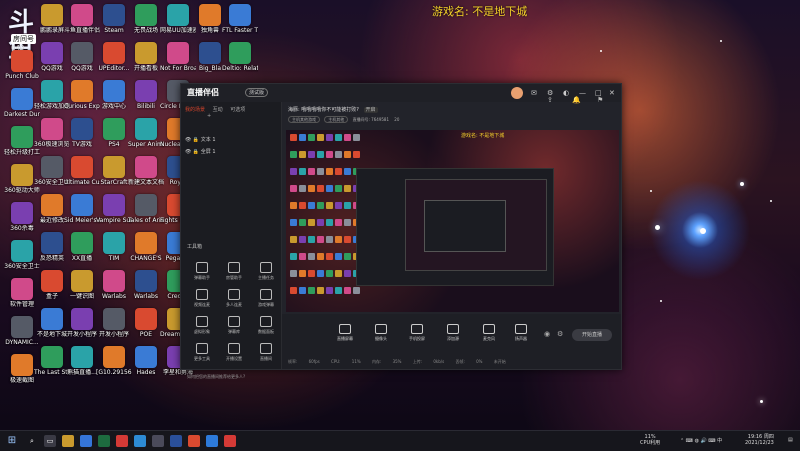  What do you see at coordinates (202, 271) in the screenshot?
I see `tool-button: 弹幕助手` at bounding box center [202, 271].